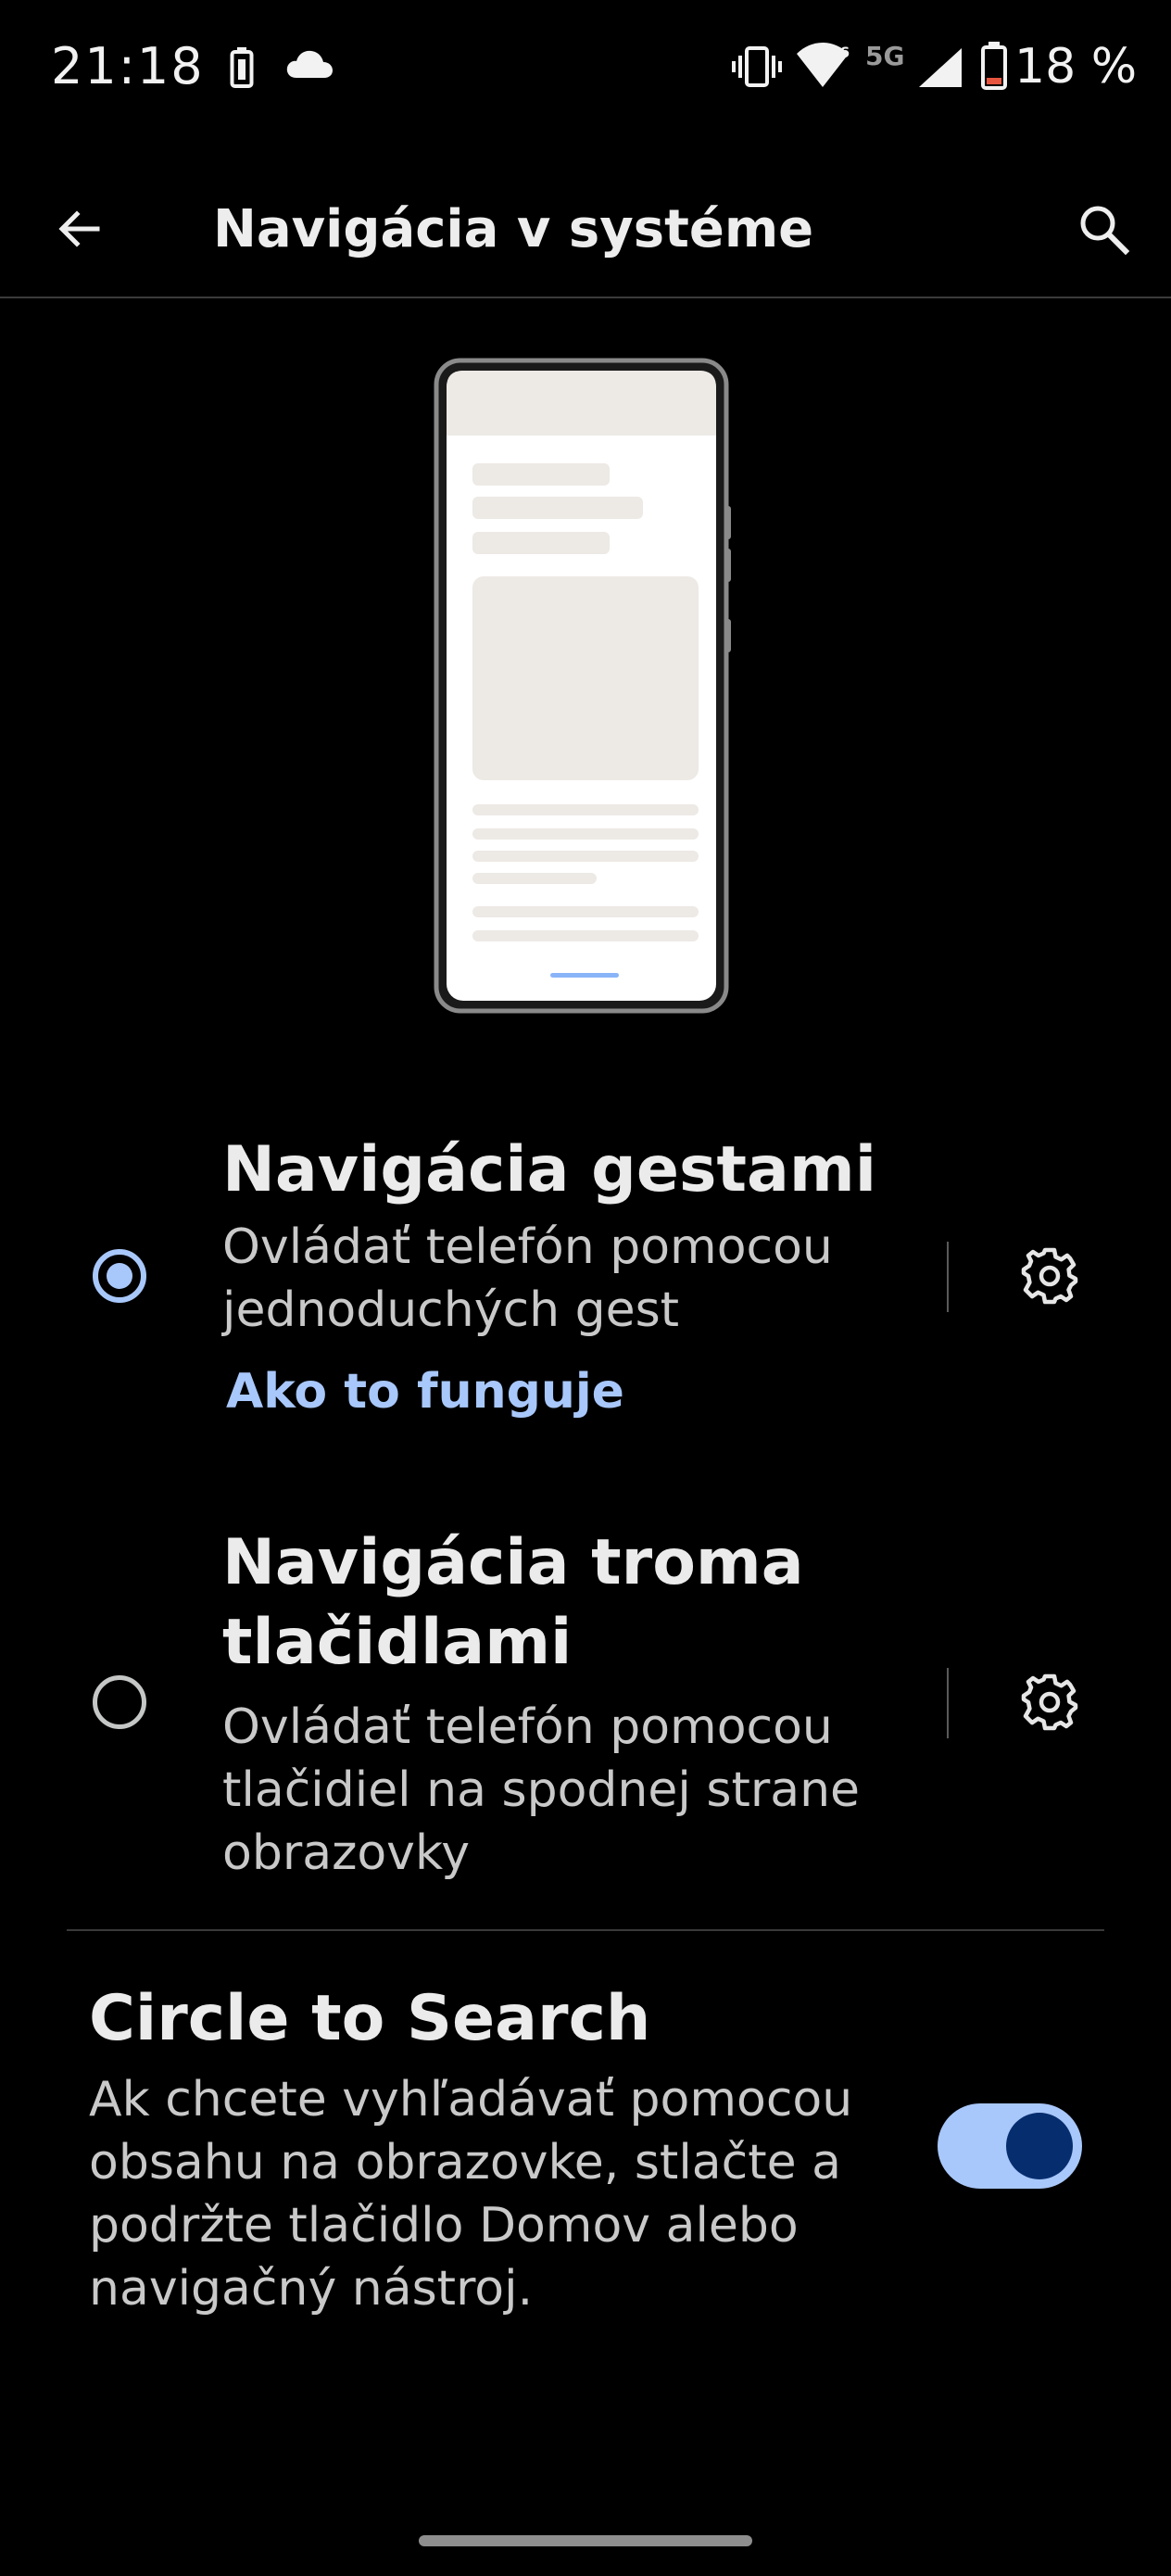 This screenshot has height=2576, width=1171. What do you see at coordinates (1076, 67) in the screenshot?
I see `battery-percentage: 18 %` at bounding box center [1076, 67].